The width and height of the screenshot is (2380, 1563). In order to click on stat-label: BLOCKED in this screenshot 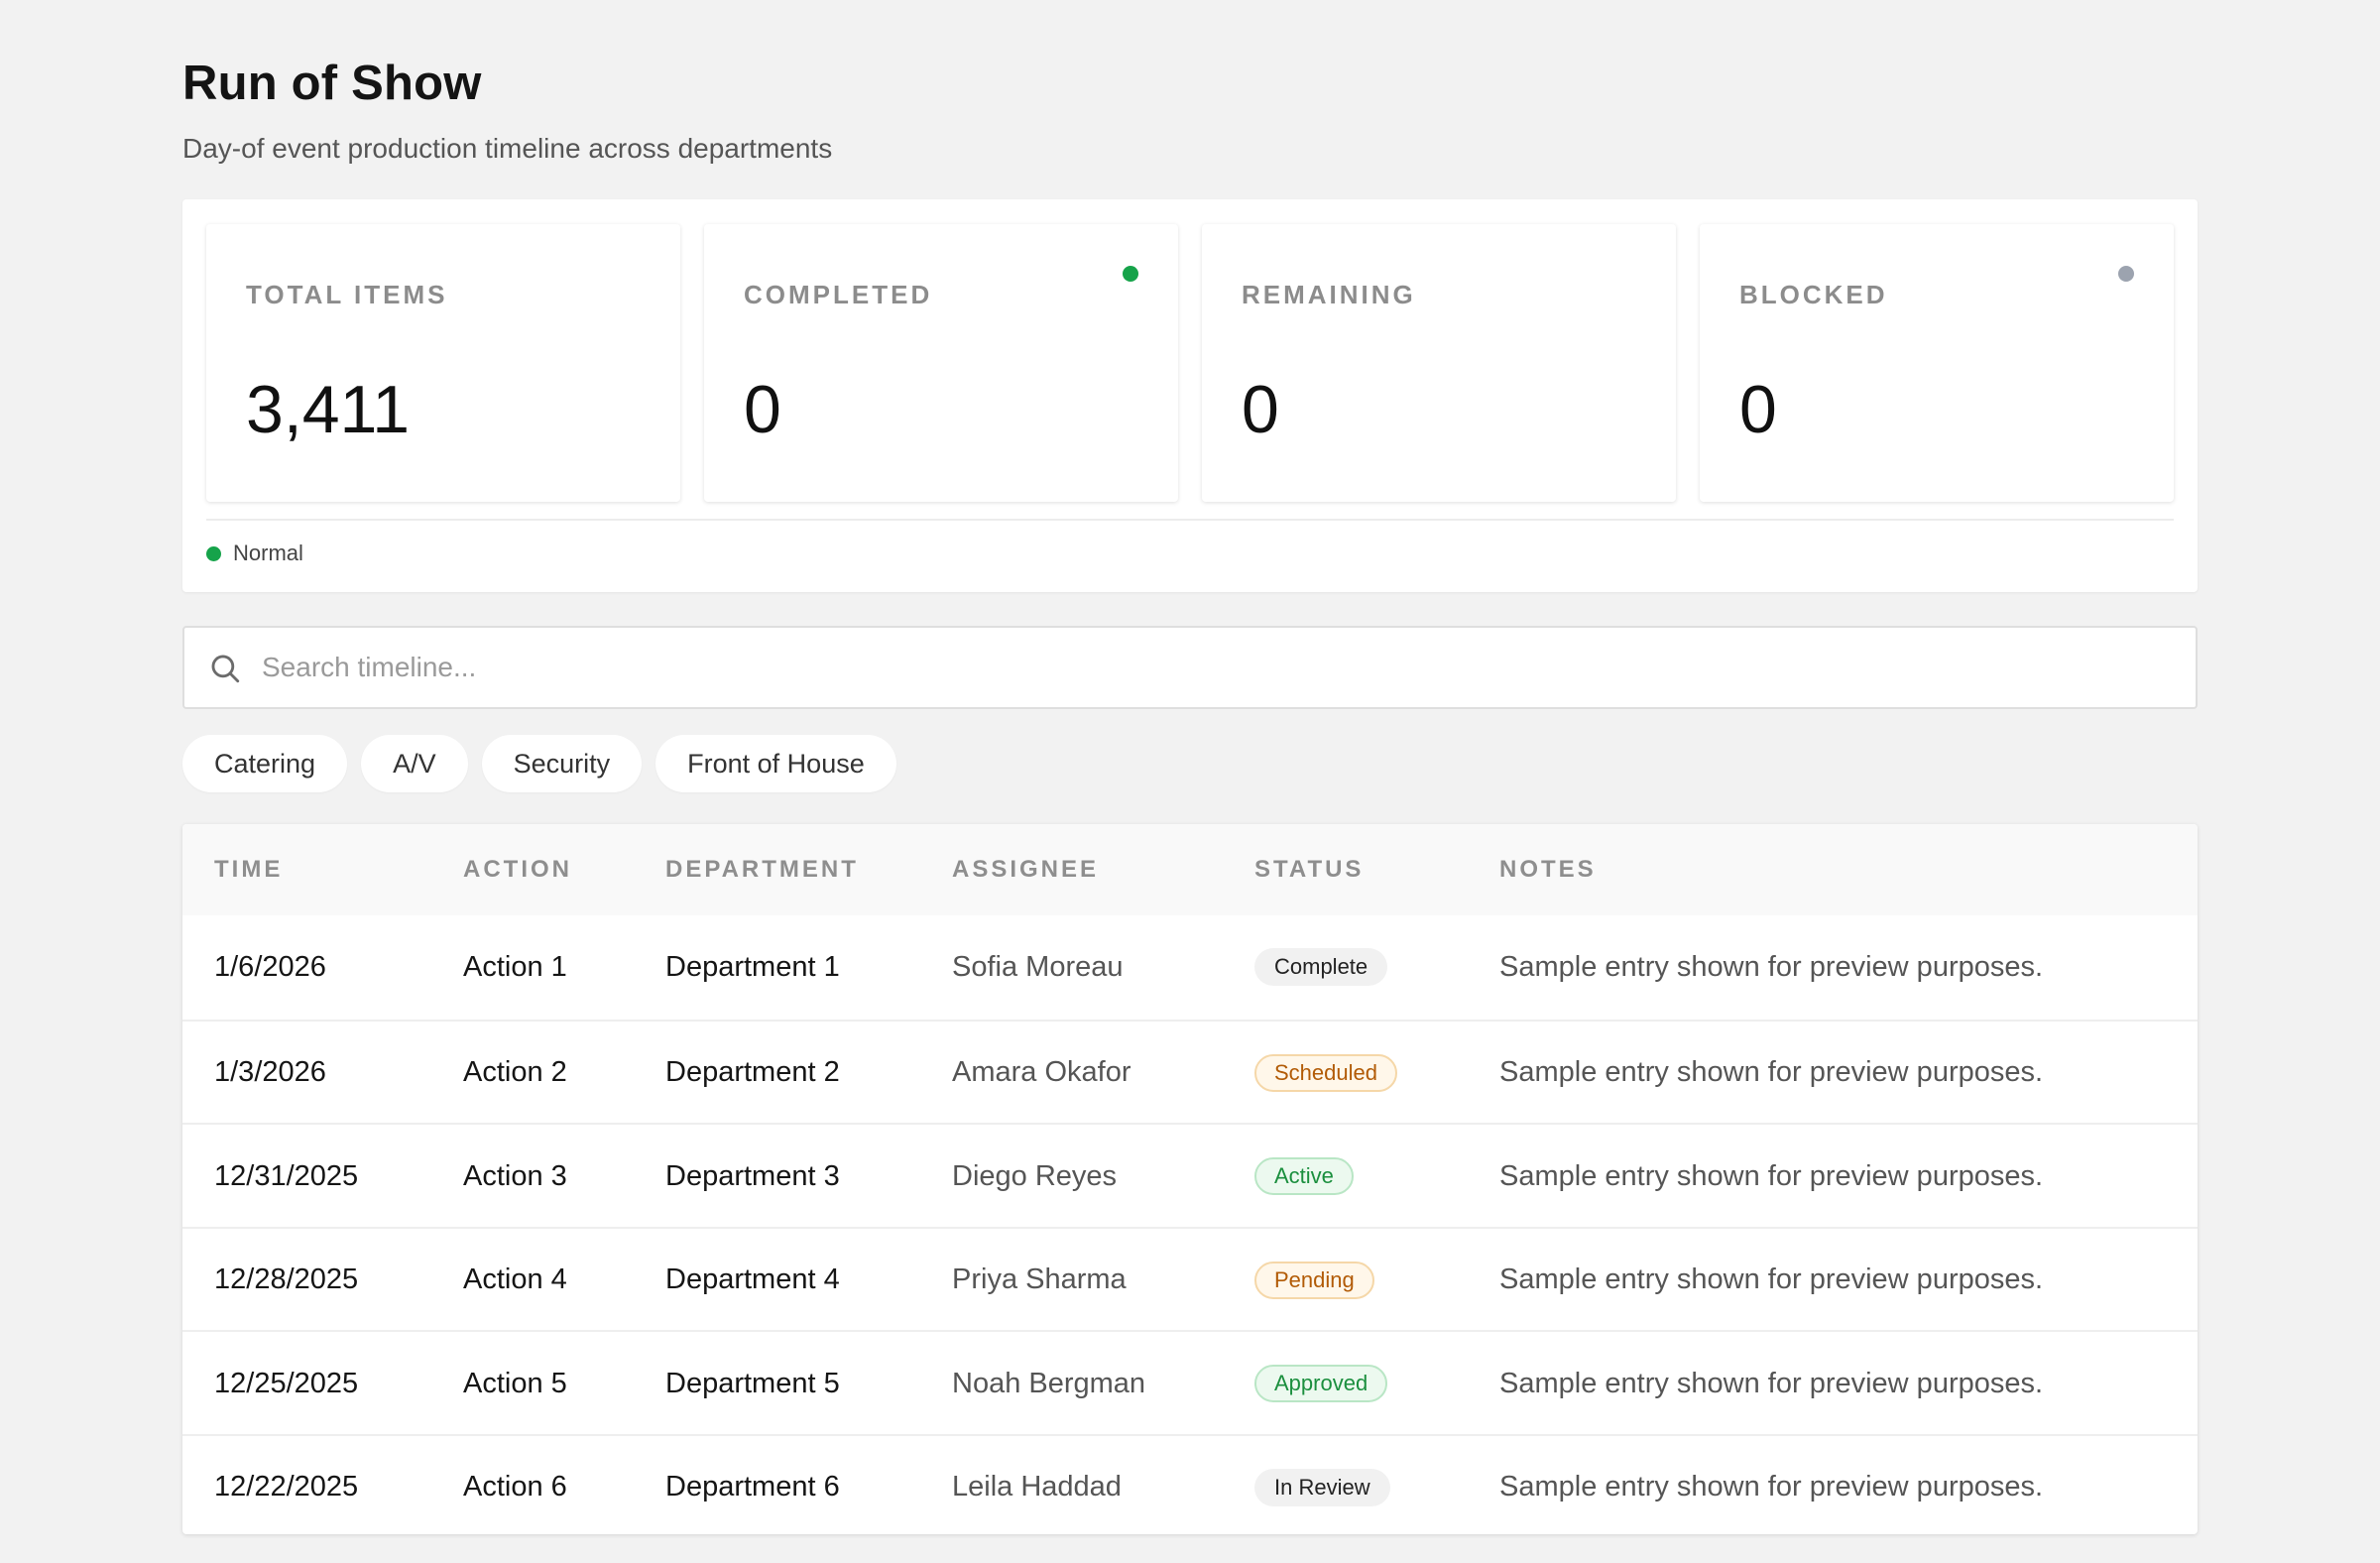, I will do `click(1813, 294)`.